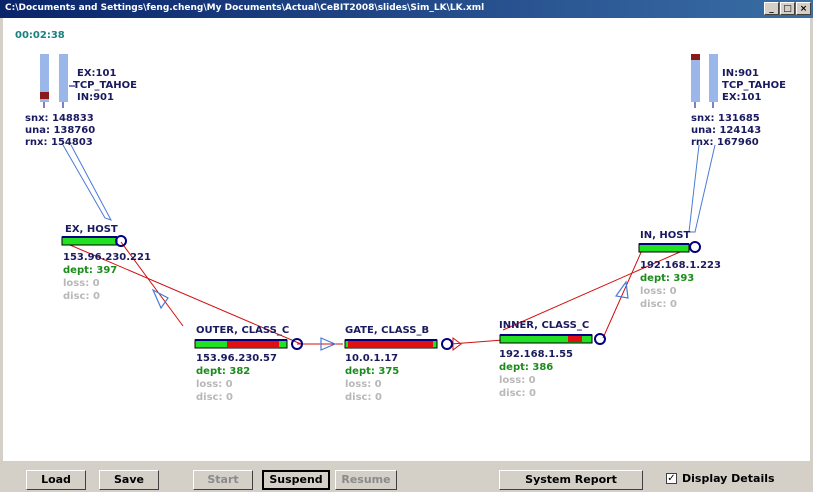 Image resolution: width=813 pixels, height=492 pixels. What do you see at coordinates (236, 358) in the screenshot?
I see `outer-ip: 153.96.230.57` at bounding box center [236, 358].